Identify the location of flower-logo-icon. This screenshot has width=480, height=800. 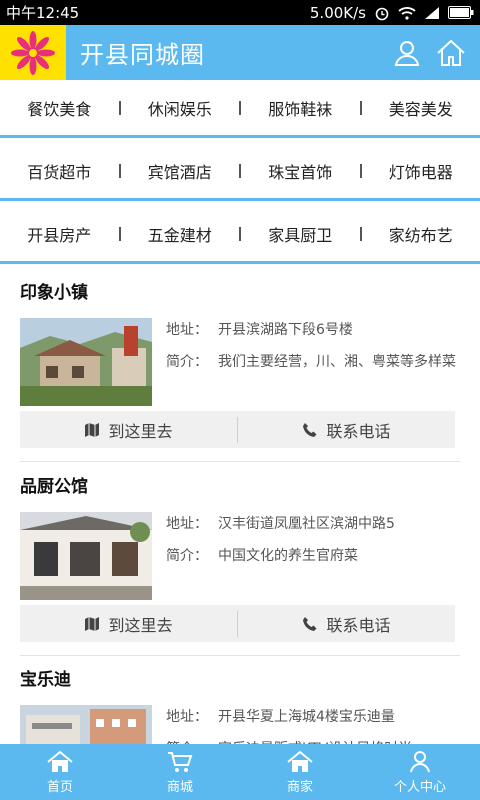
(33, 52).